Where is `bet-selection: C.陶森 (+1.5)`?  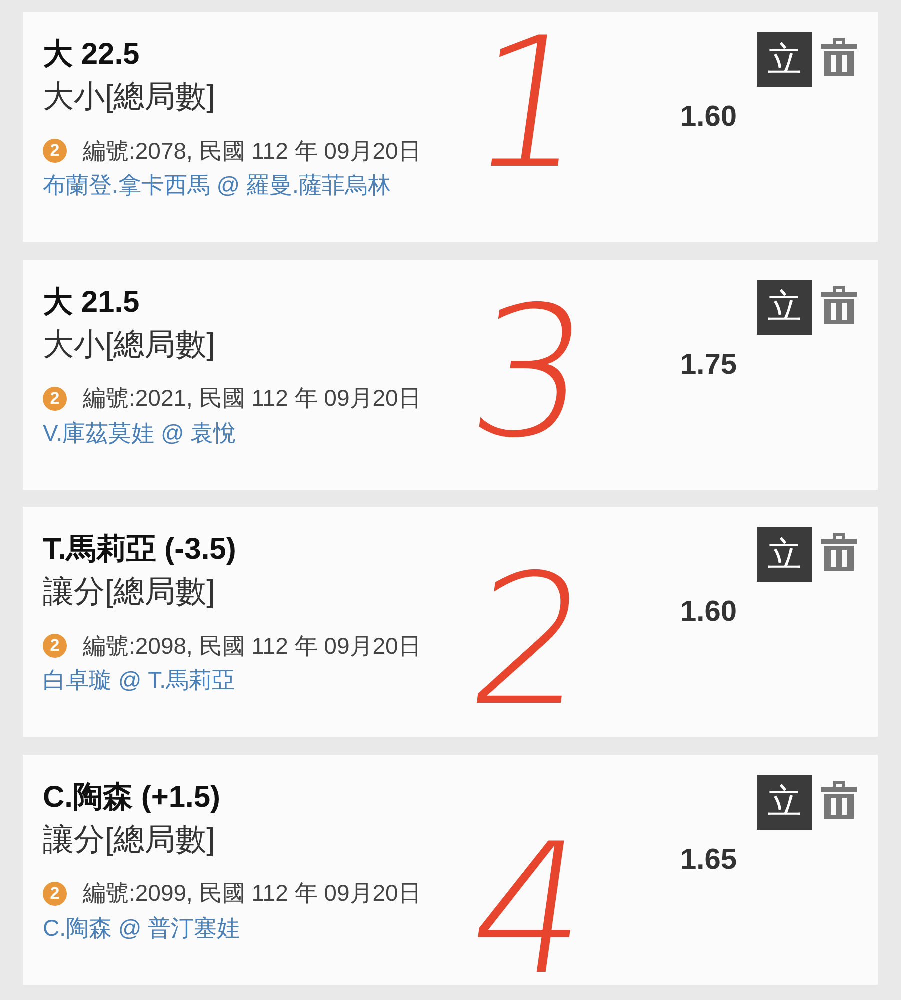
bet-selection: C.陶森 (+1.5) is located at coordinates (132, 798).